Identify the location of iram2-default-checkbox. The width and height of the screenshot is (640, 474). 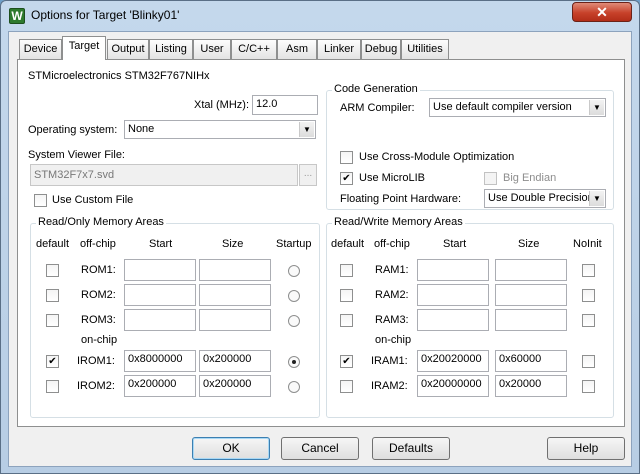
(346, 386).